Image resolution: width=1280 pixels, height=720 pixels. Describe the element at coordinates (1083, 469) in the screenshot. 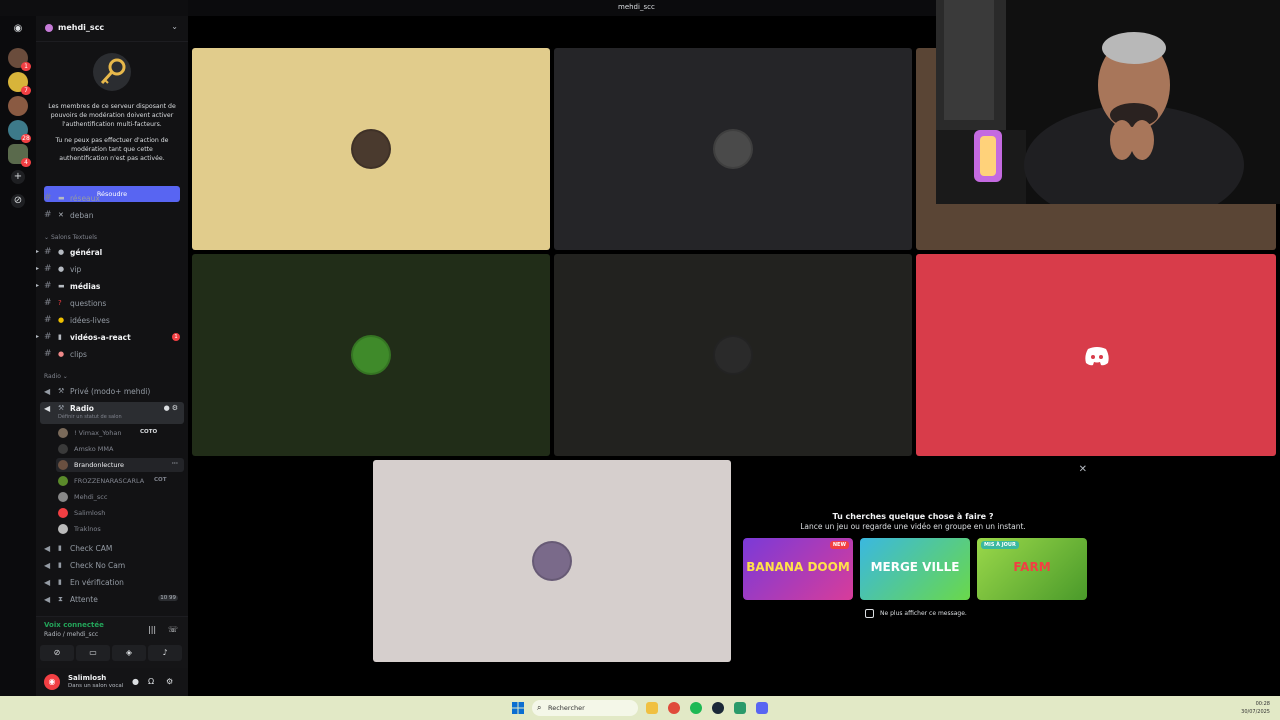

I see `close-icon: ✕` at that location.